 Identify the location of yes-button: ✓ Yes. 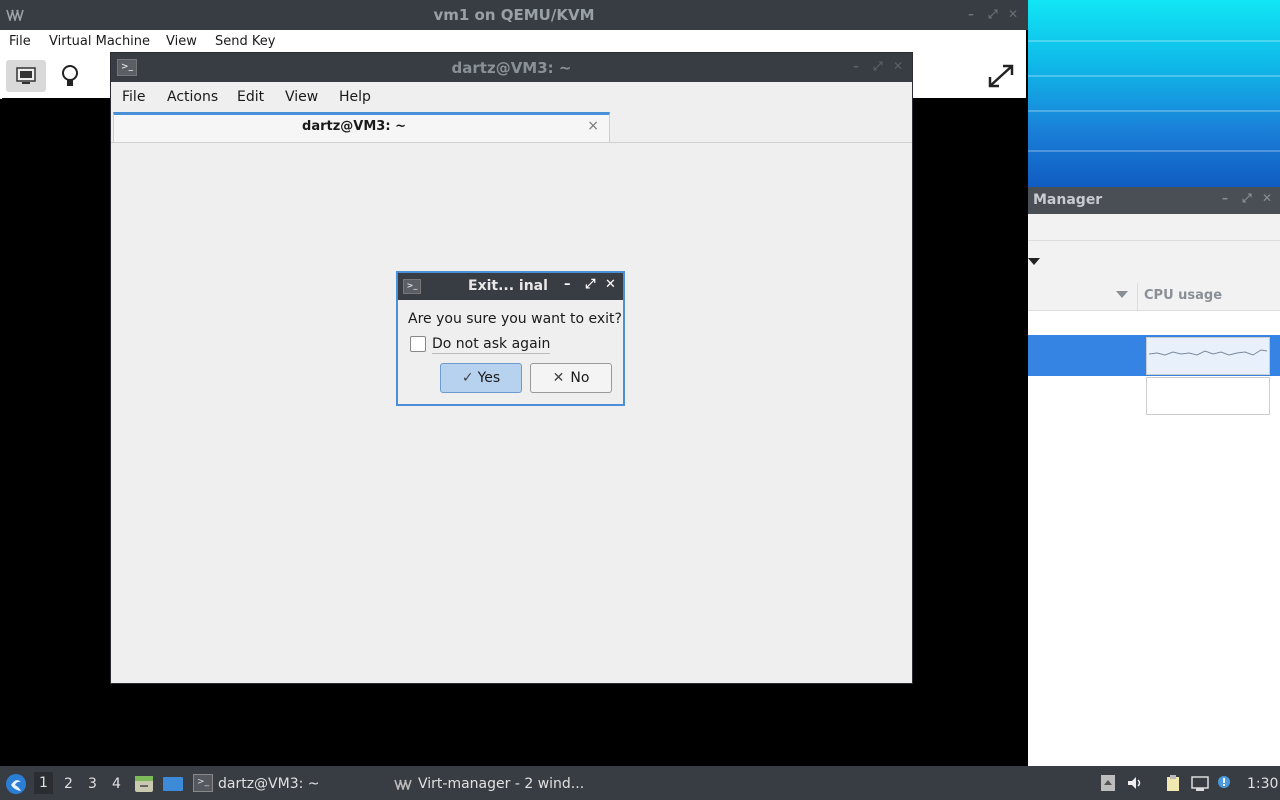
(481, 378).